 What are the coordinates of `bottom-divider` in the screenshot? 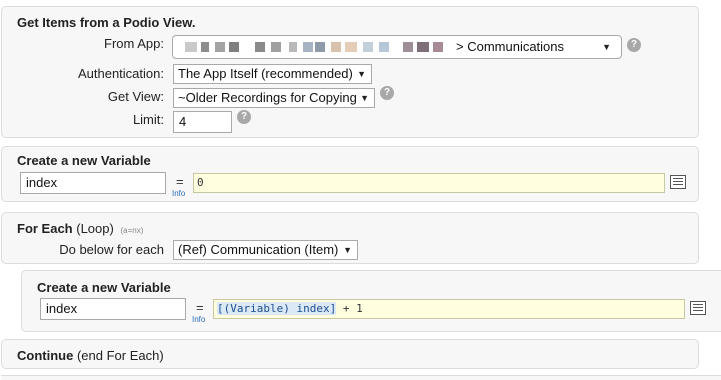 It's located at (361, 377).